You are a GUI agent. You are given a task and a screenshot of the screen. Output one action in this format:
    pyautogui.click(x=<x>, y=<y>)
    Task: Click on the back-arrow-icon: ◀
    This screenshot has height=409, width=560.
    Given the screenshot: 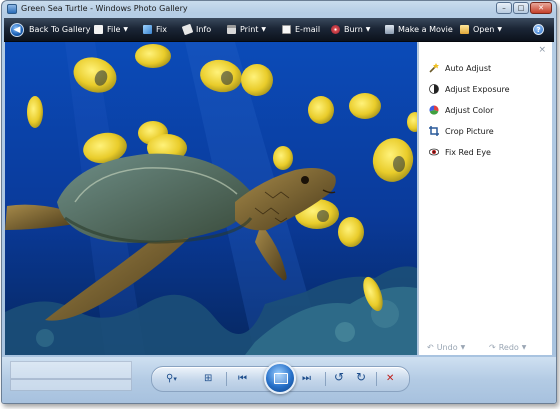 What is the action you would take?
    pyautogui.click(x=17, y=29)
    